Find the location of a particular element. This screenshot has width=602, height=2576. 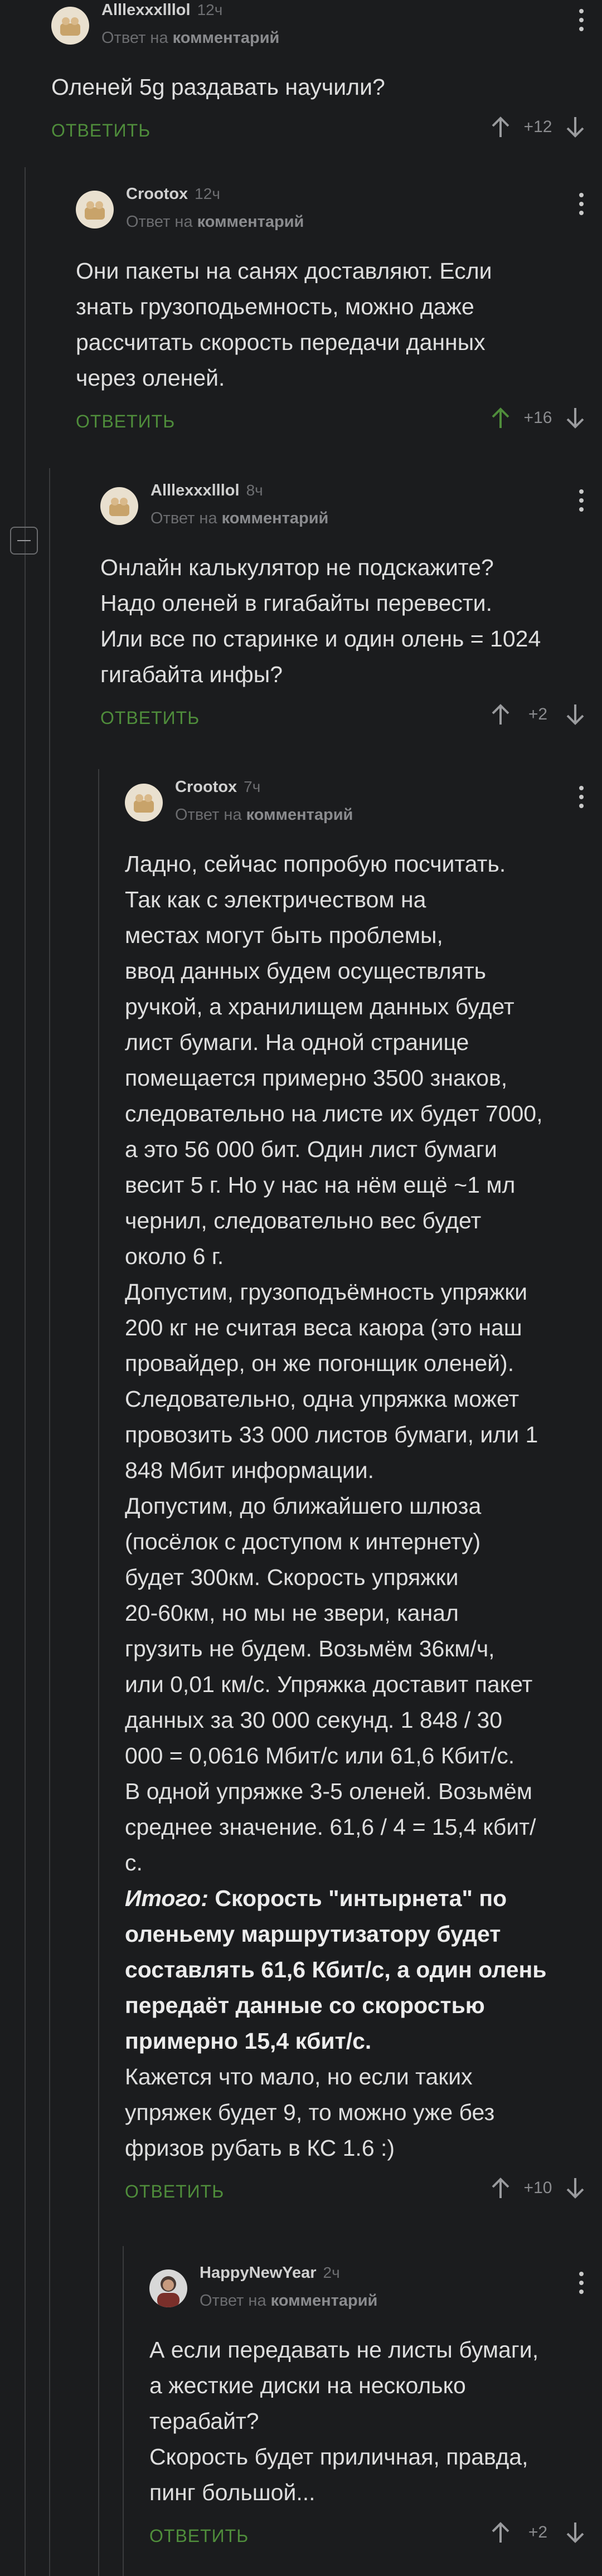

comment-author: Alllexxxlllol 12ч is located at coordinates (162, 10).